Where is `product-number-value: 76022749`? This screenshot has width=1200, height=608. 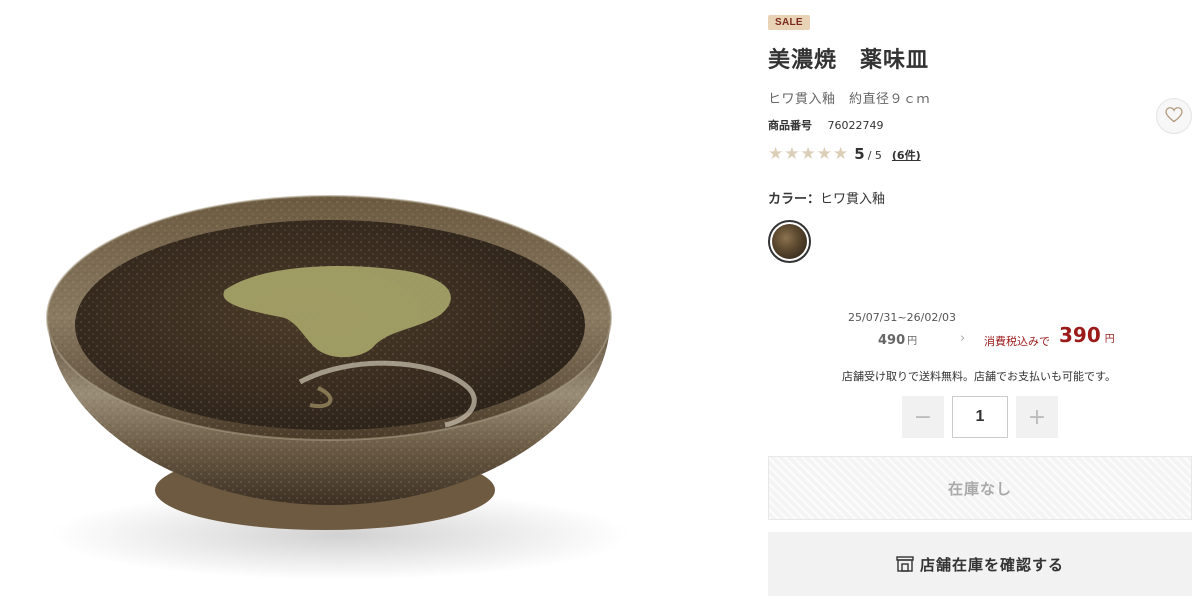 product-number-value: 76022749 is located at coordinates (855, 125).